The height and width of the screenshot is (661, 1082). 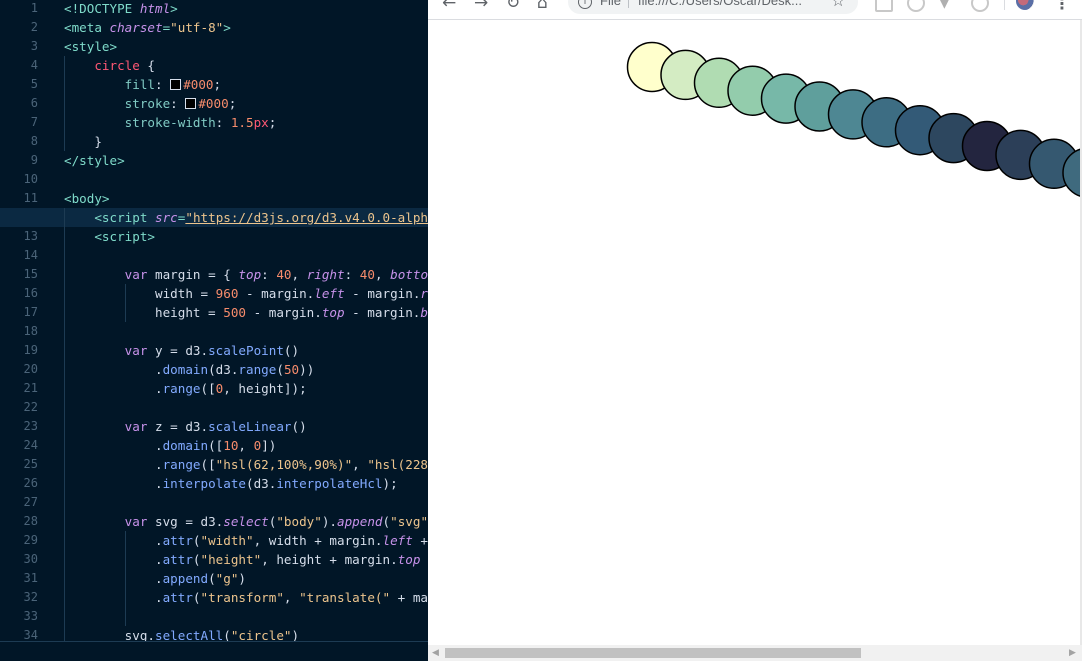 I want to click on code-line: var z = d3.scaleLinear(), so click(x=185, y=426).